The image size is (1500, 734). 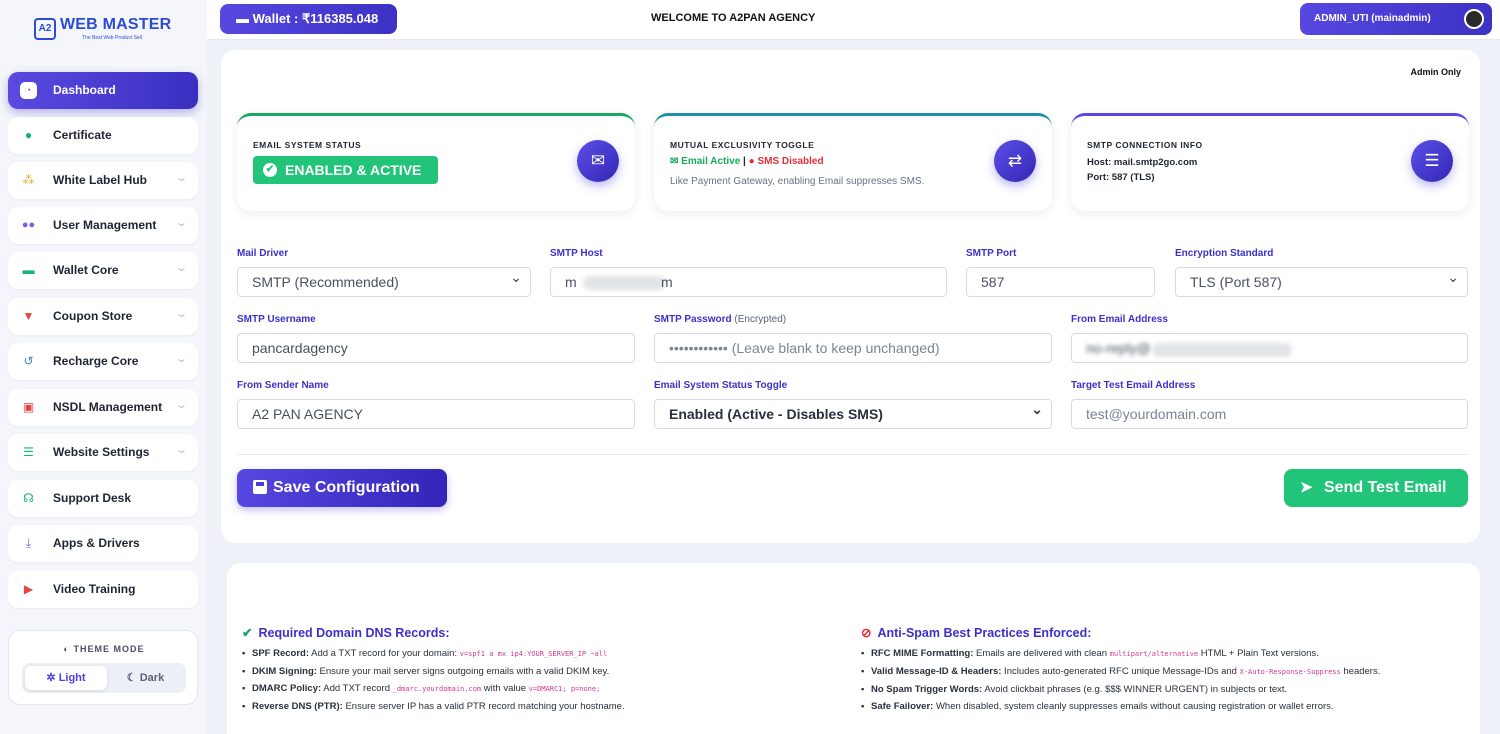 I want to click on logo: A2 WEB MASTER The Best Web Product Sell, so click(x=104, y=31).